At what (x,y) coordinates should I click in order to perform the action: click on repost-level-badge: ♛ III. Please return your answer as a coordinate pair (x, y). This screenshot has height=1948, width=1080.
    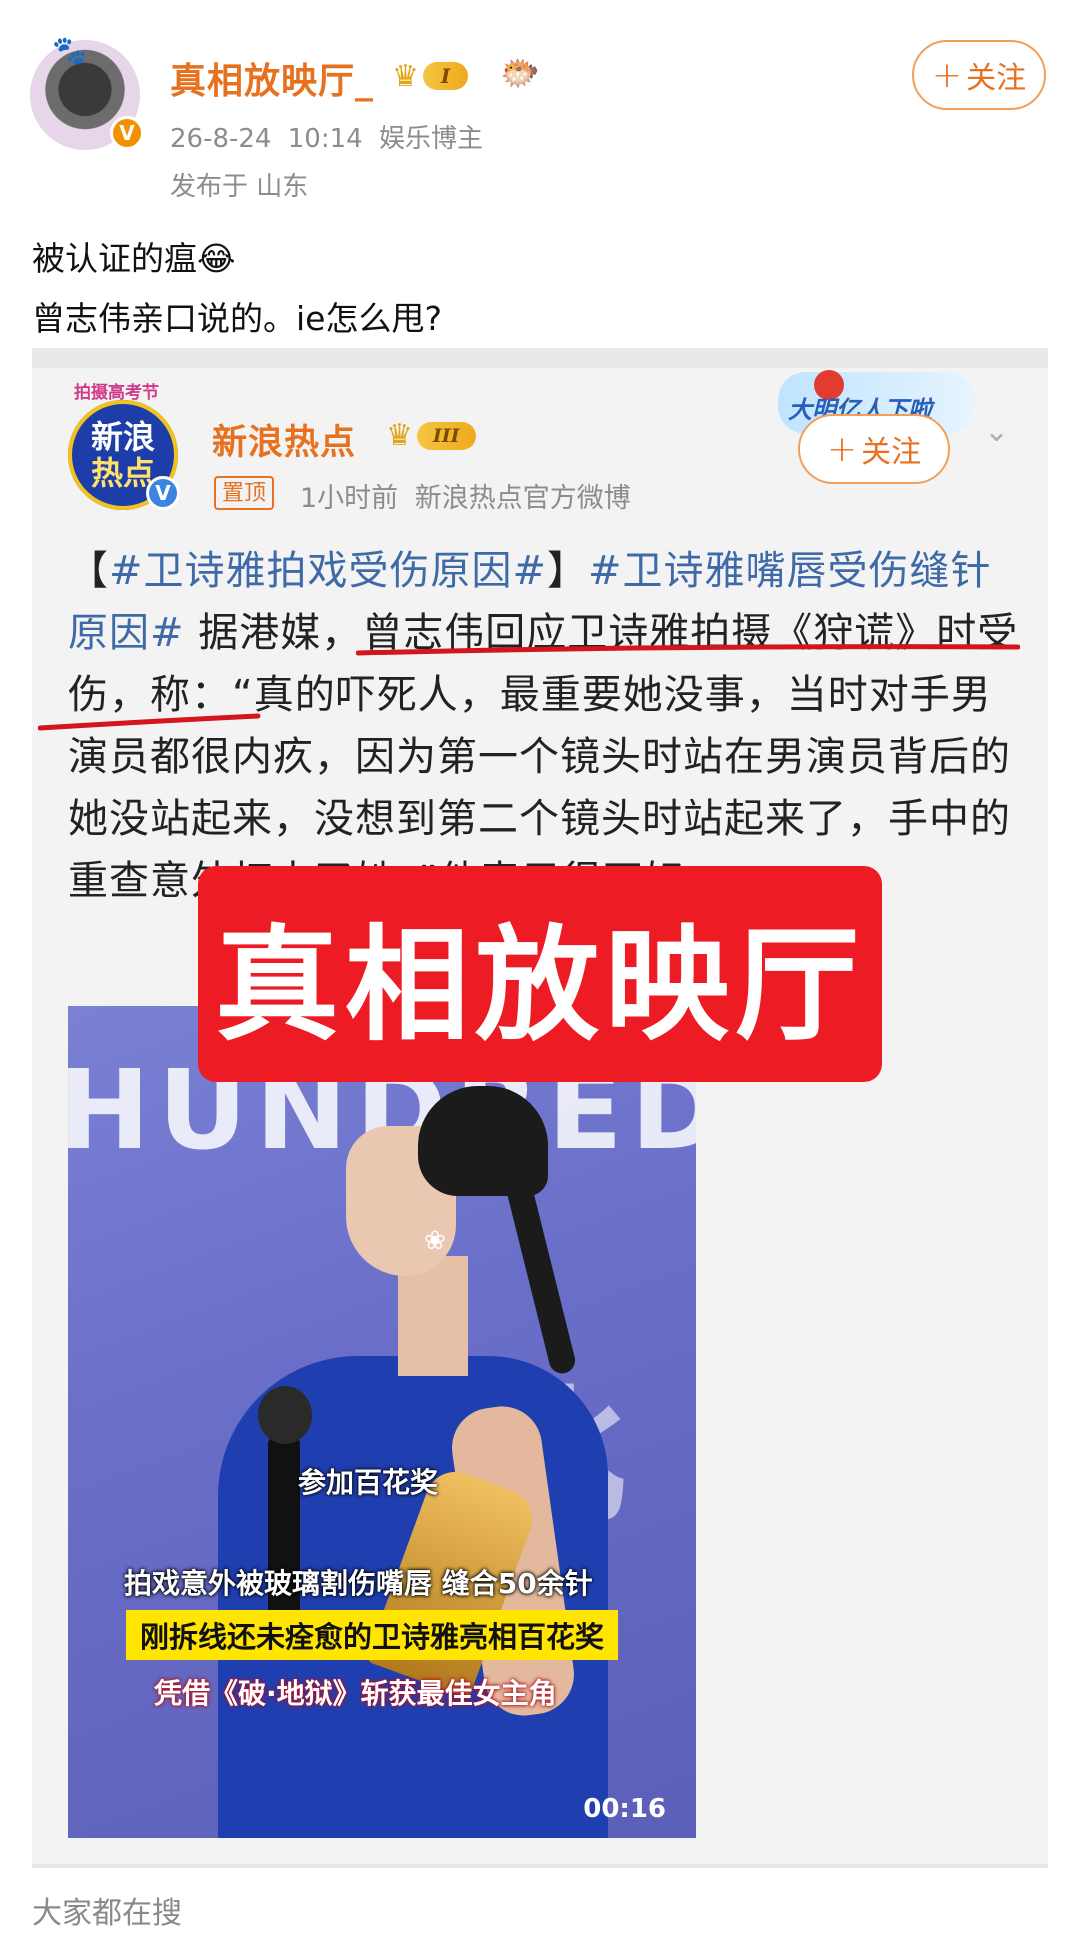
    Looking at the image, I should click on (431, 435).